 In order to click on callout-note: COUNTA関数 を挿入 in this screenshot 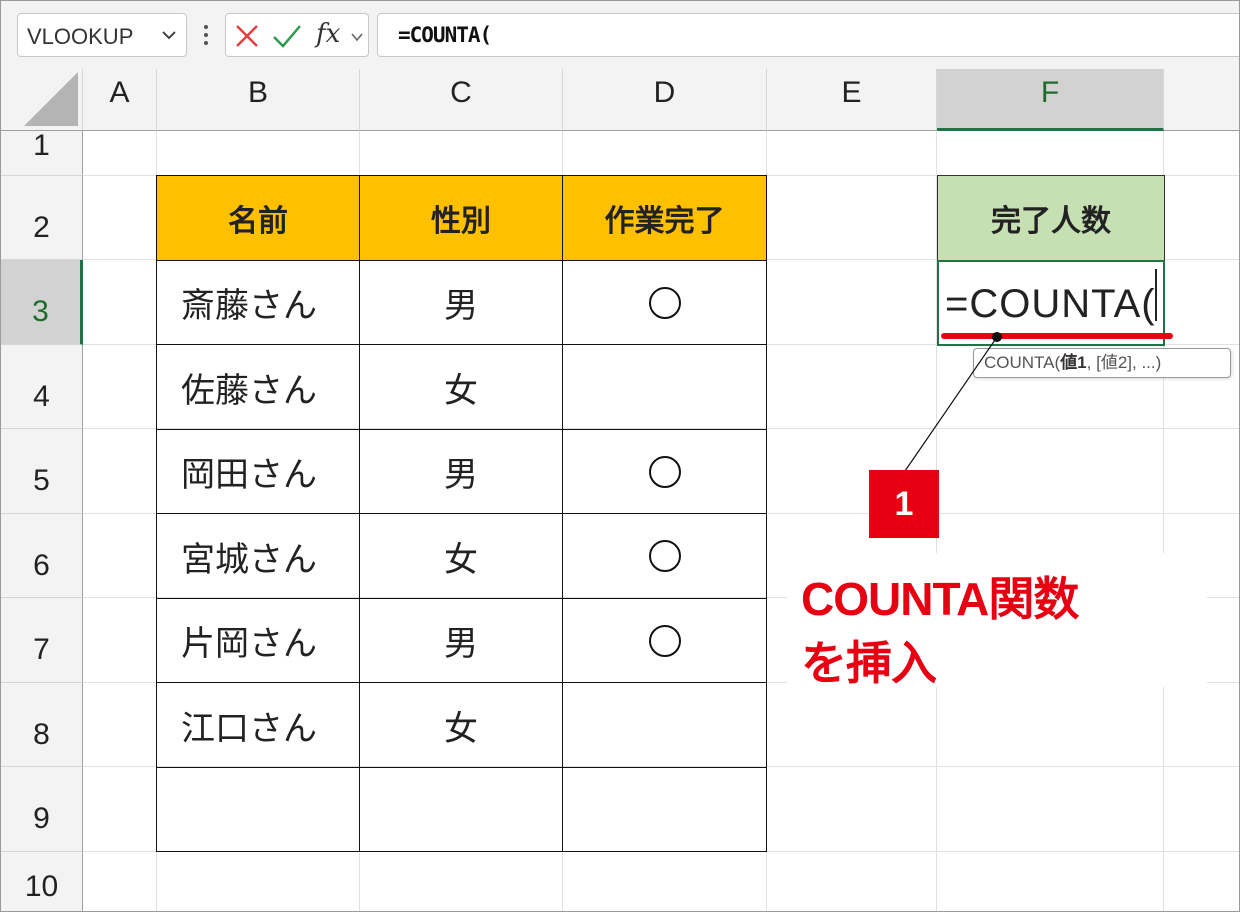, I will do `click(997, 621)`.